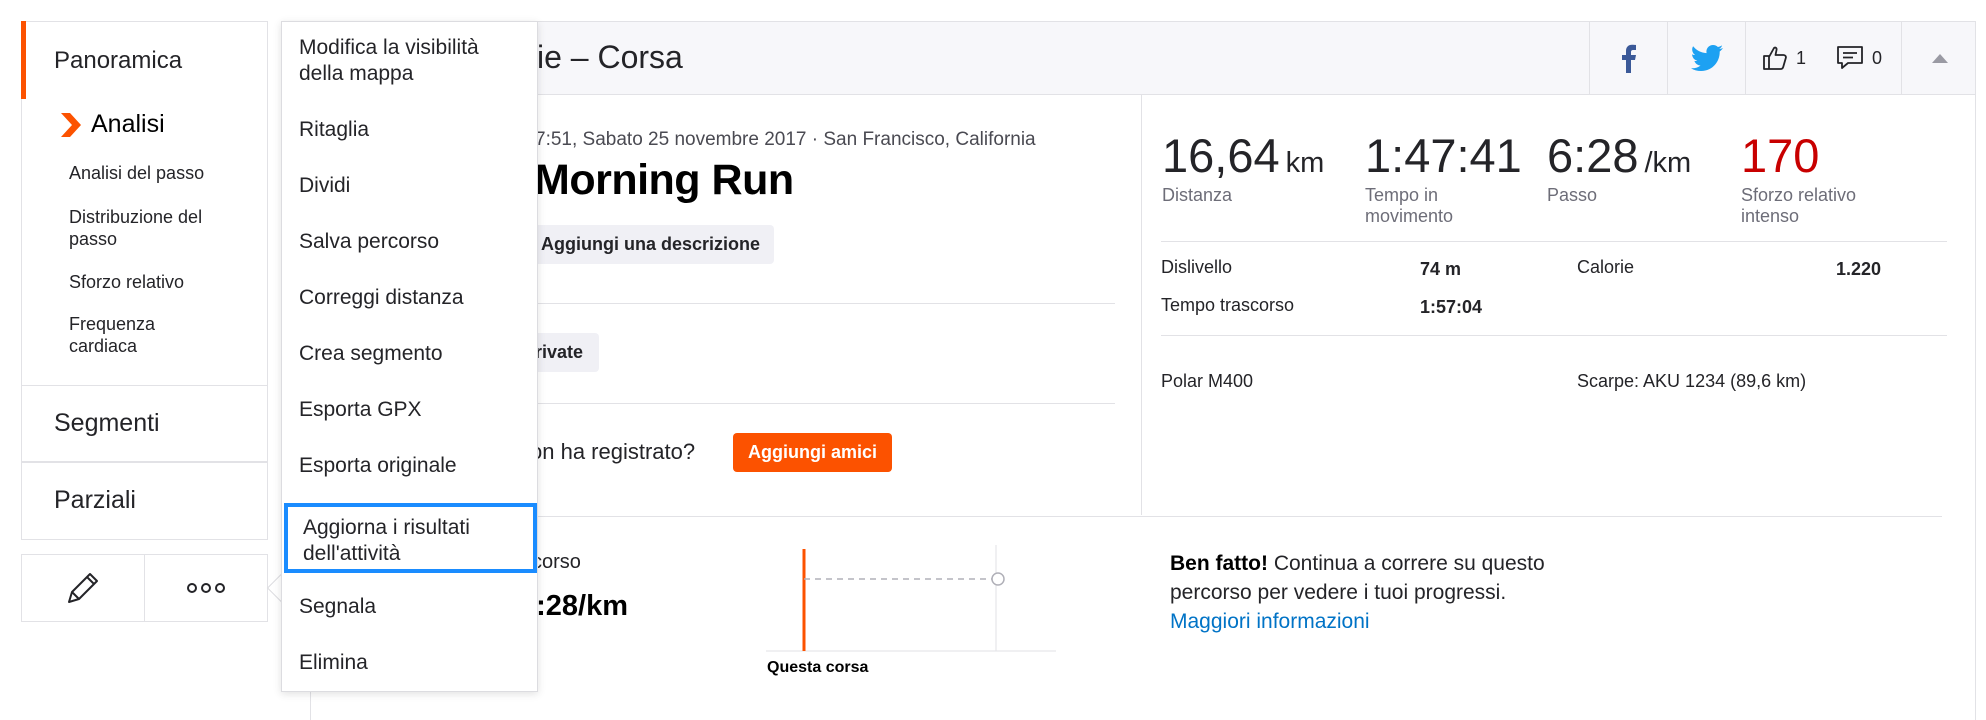  I want to click on menu-item-create-segment: Crea segmento, so click(409, 354).